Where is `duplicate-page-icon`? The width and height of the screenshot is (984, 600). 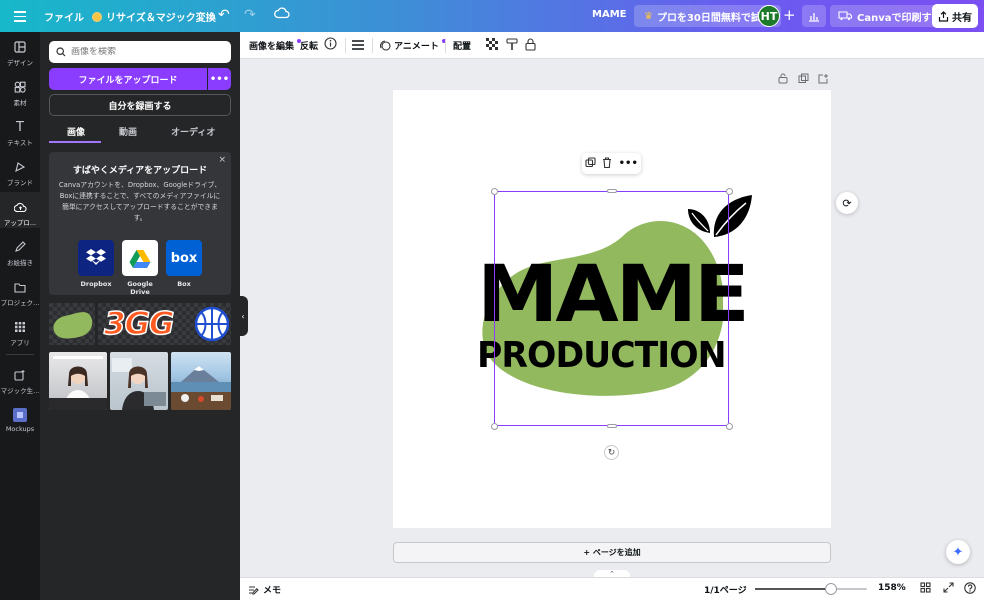
duplicate-page-icon is located at coordinates (803, 80).